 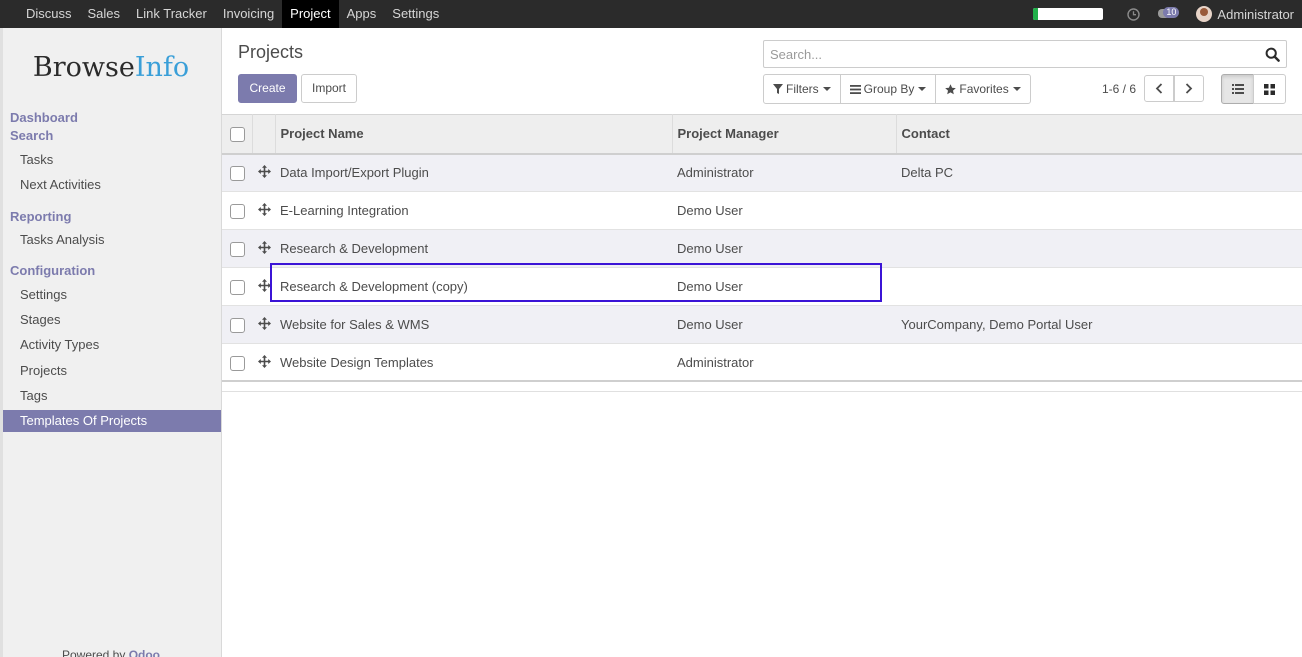 I want to click on cell-contact: Delta PC, so click(x=1099, y=172).